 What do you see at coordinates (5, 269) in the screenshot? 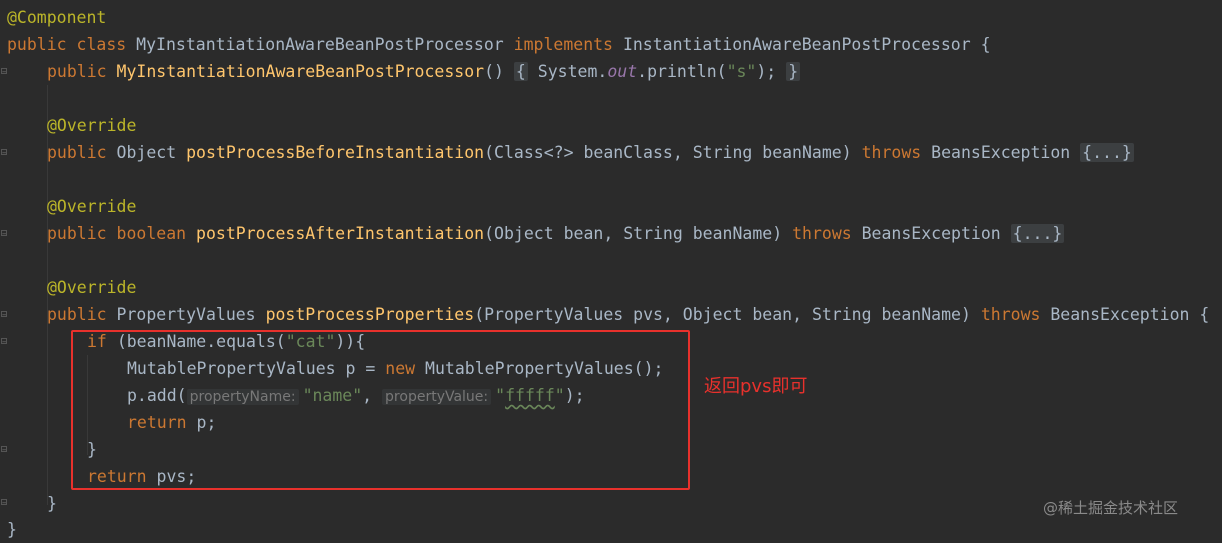
I see `gutter` at bounding box center [5, 269].